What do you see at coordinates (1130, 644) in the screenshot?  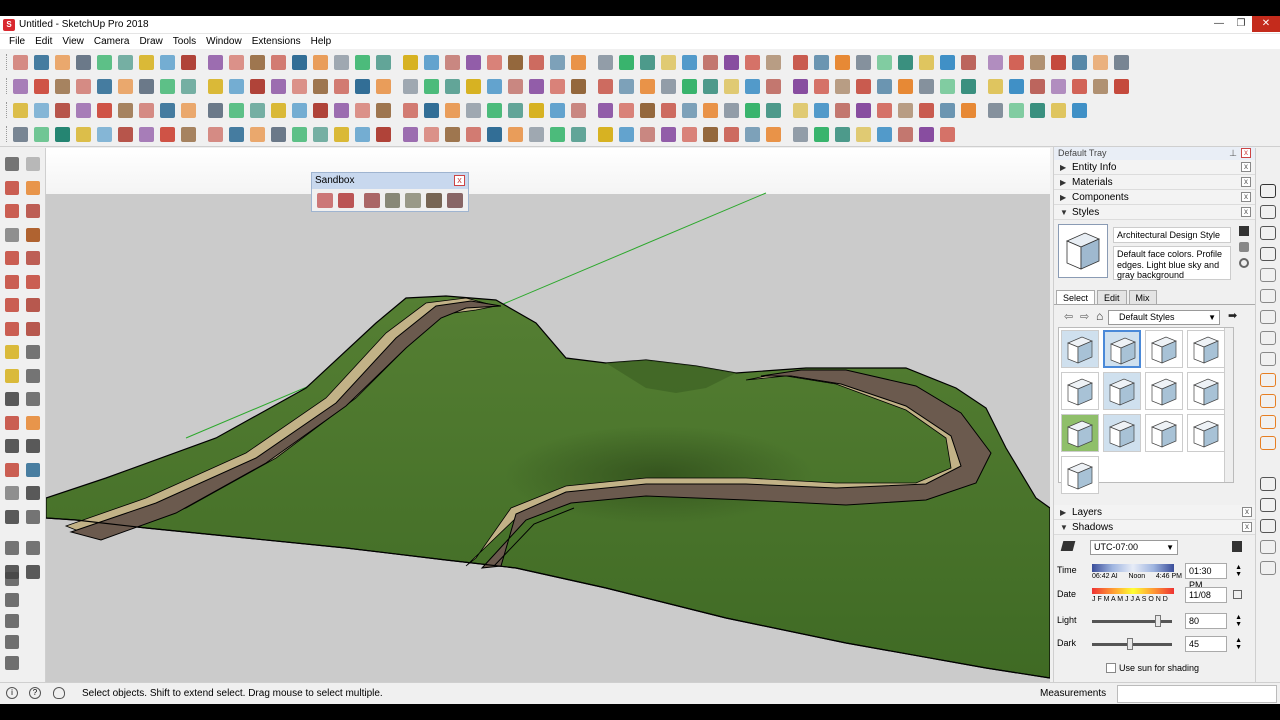 I see `slider-thumb` at bounding box center [1130, 644].